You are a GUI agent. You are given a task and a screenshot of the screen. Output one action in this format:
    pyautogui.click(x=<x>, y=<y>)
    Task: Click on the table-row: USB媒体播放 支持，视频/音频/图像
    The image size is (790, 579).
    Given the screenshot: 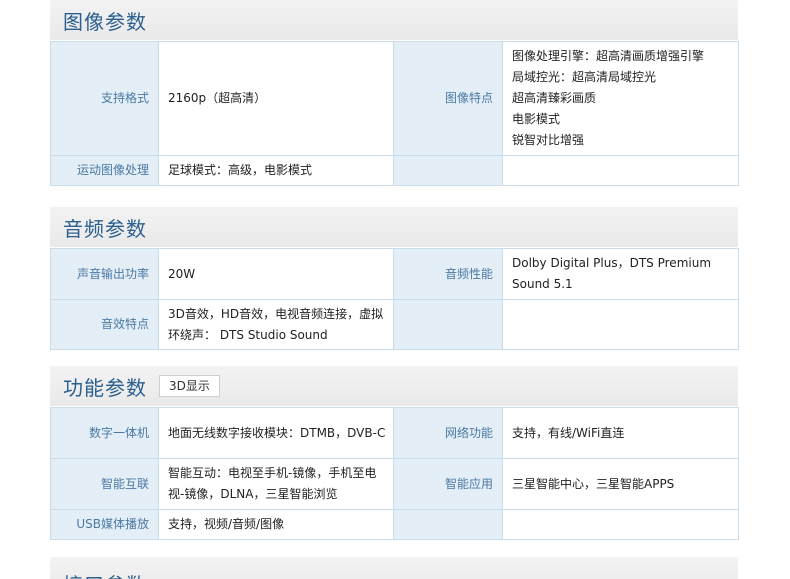 What is the action you would take?
    pyautogui.click(x=394, y=524)
    